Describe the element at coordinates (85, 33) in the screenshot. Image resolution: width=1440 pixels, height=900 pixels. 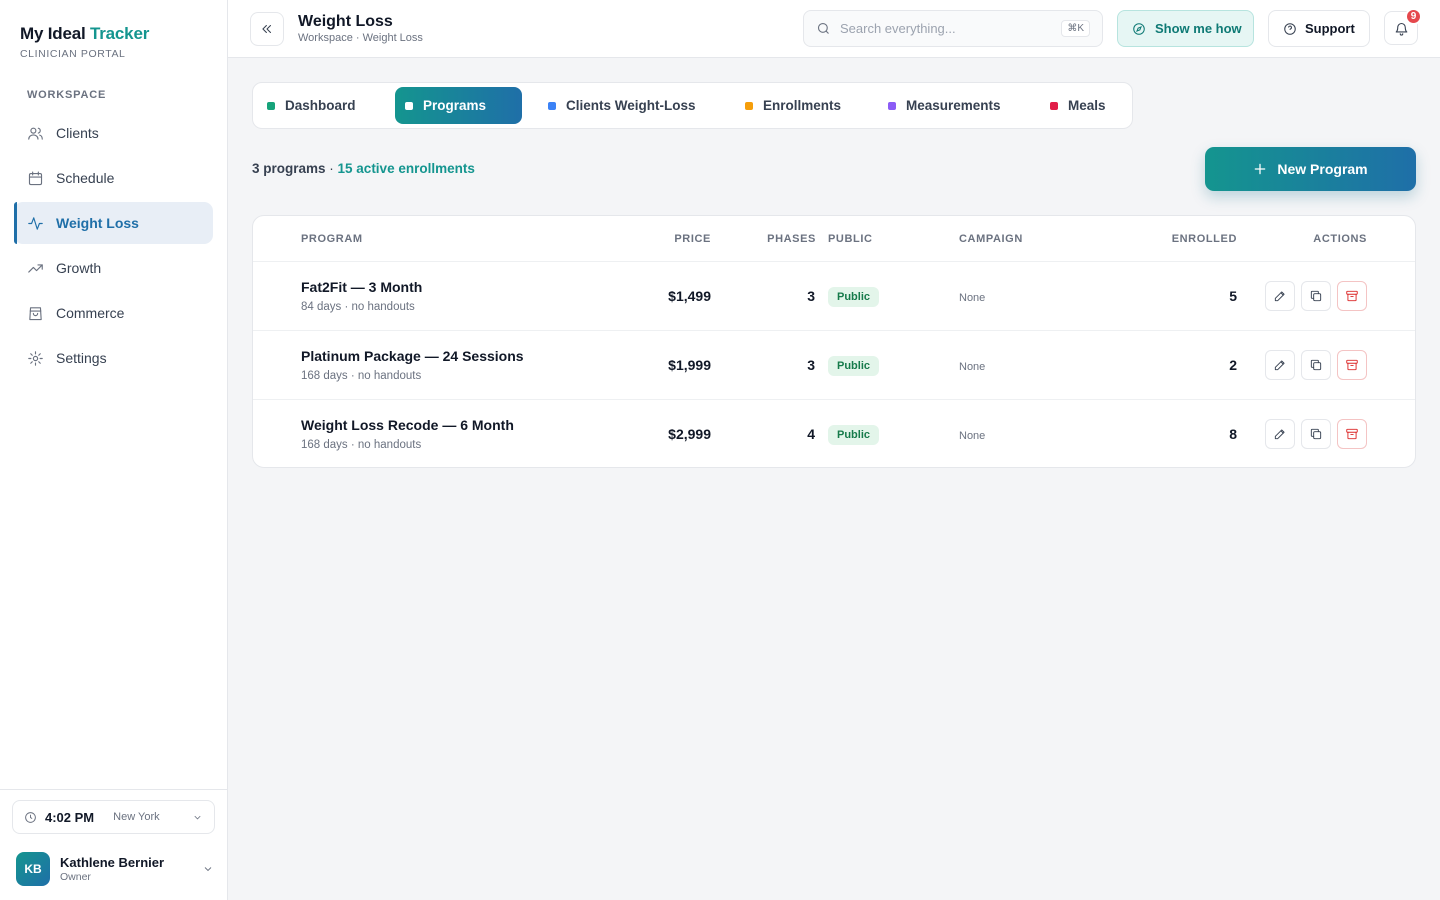
I see `brand-title: My Ideal Tracker` at that location.